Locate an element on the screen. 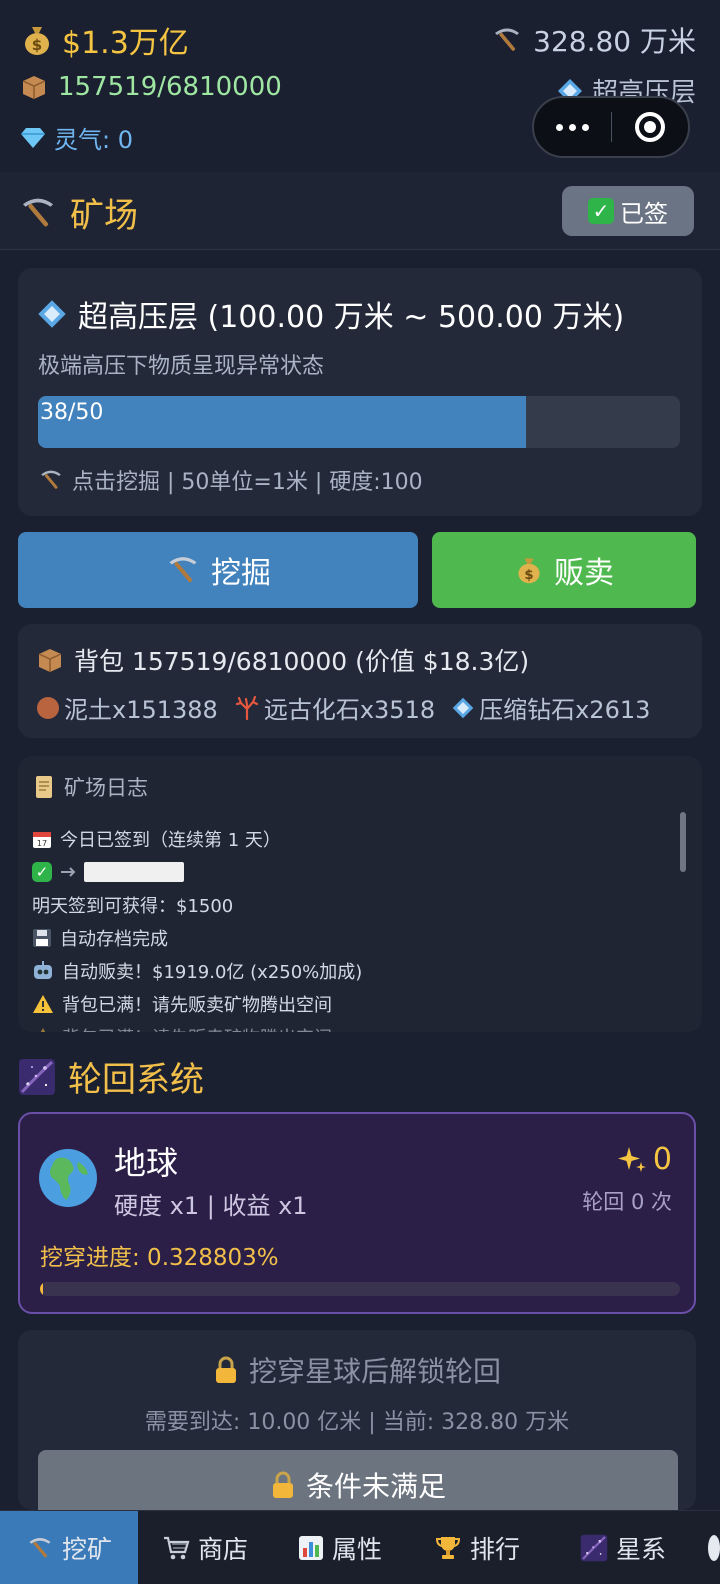 The width and height of the screenshot is (720, 1584). layer-name-text: 超高压层 (100.00 万米 ~ 500.00 万米) is located at coordinates (351, 317).